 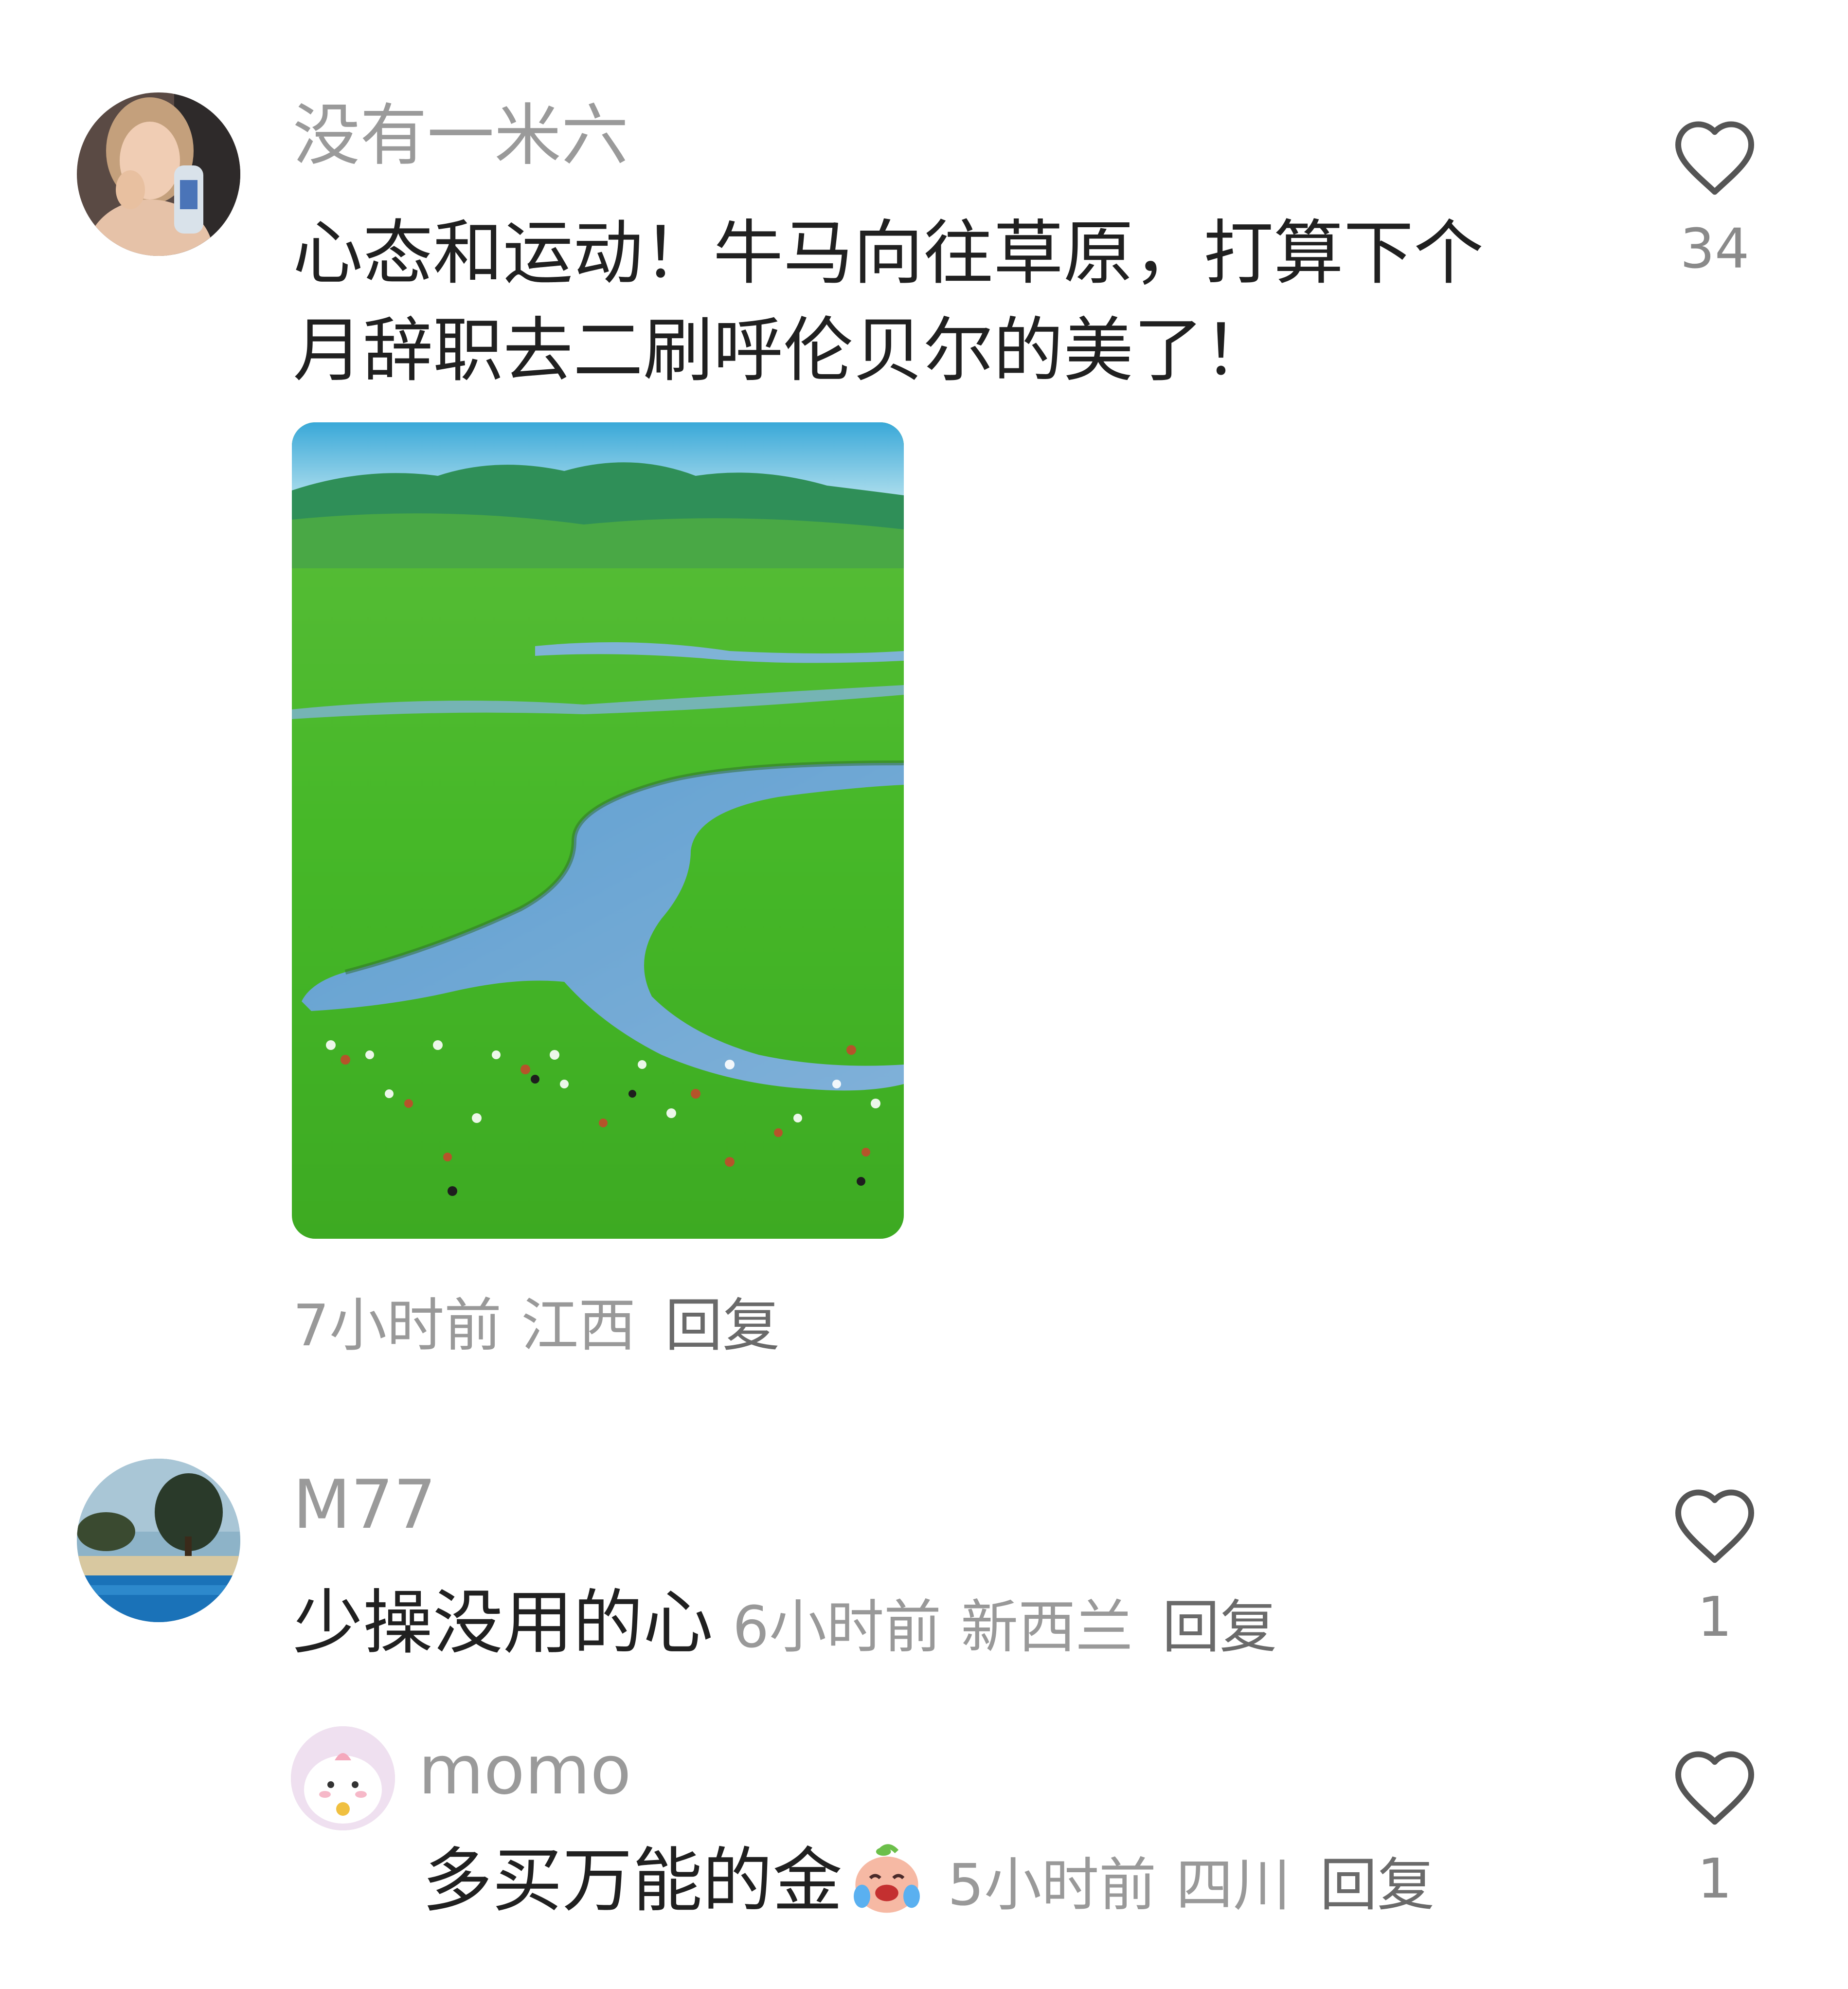 What do you see at coordinates (461, 135) in the screenshot?
I see `comment-1-username: 没有一米六` at bounding box center [461, 135].